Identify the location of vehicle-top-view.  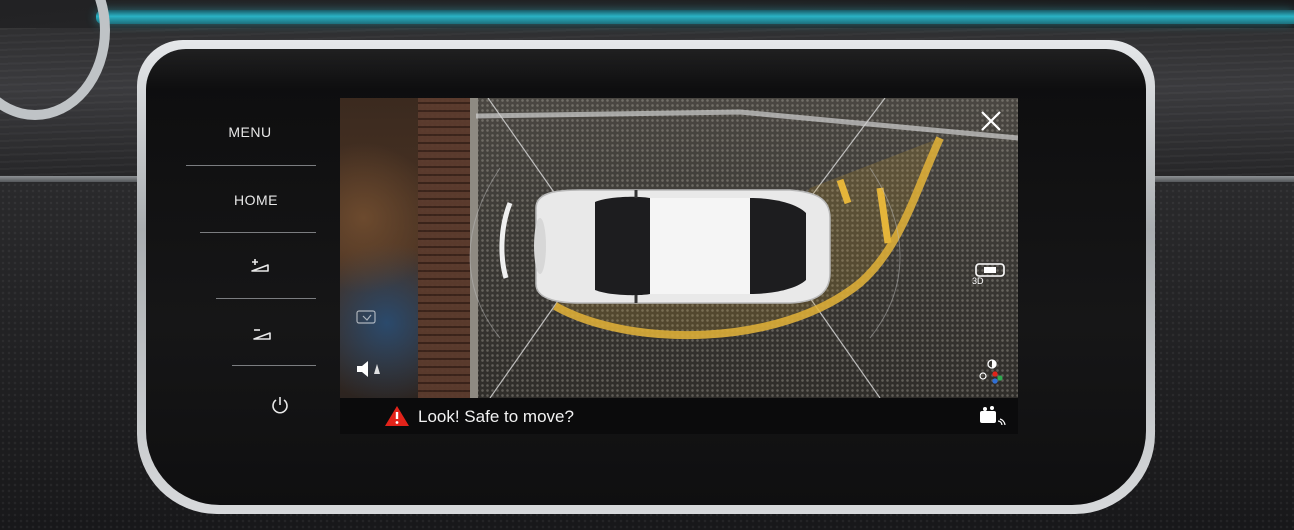
(682, 246).